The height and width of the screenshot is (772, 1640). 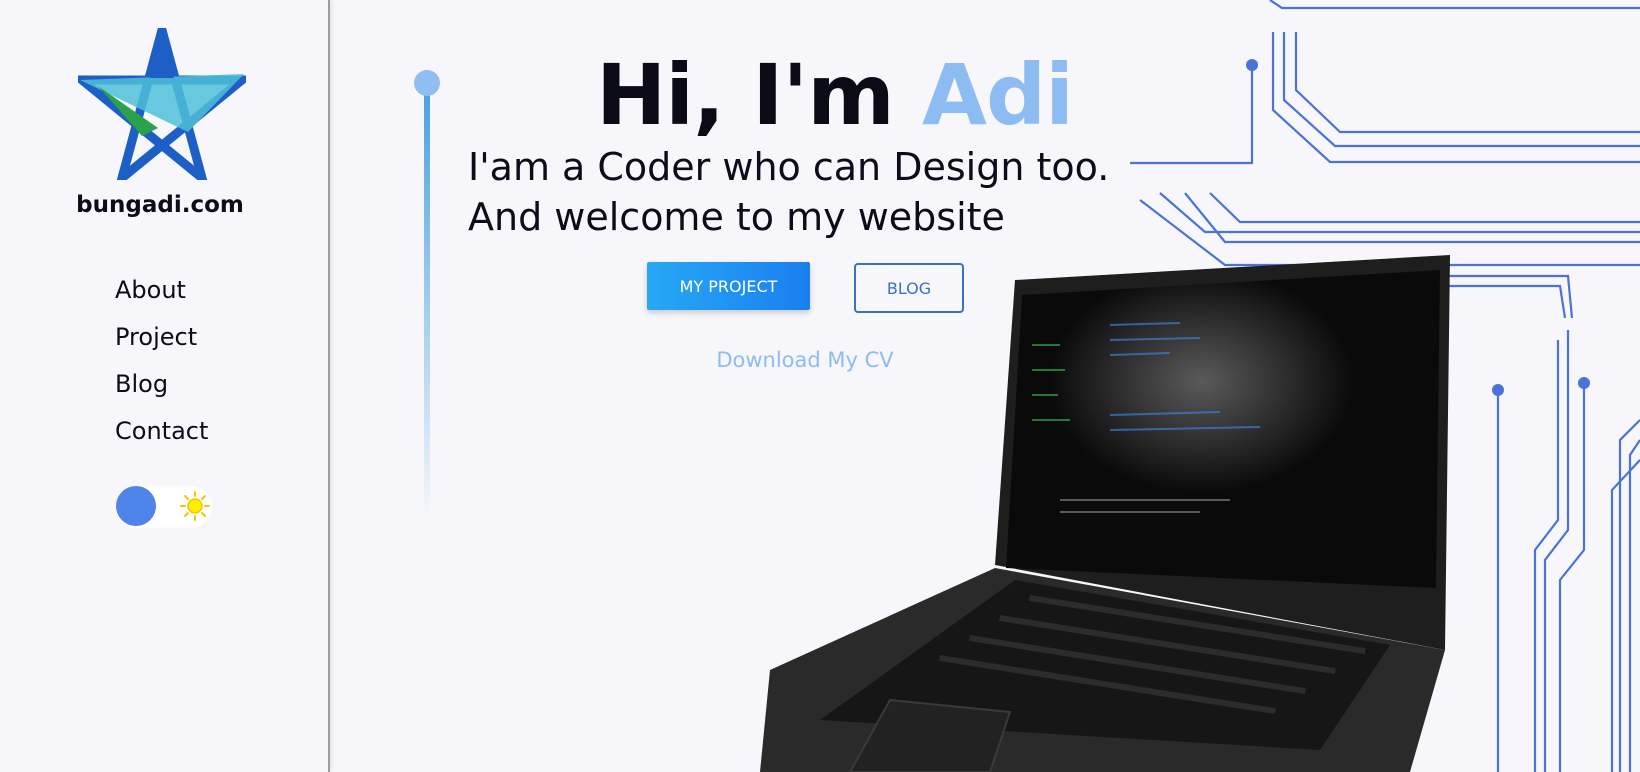 What do you see at coordinates (161, 293) in the screenshot?
I see `nav-item-about: About` at bounding box center [161, 293].